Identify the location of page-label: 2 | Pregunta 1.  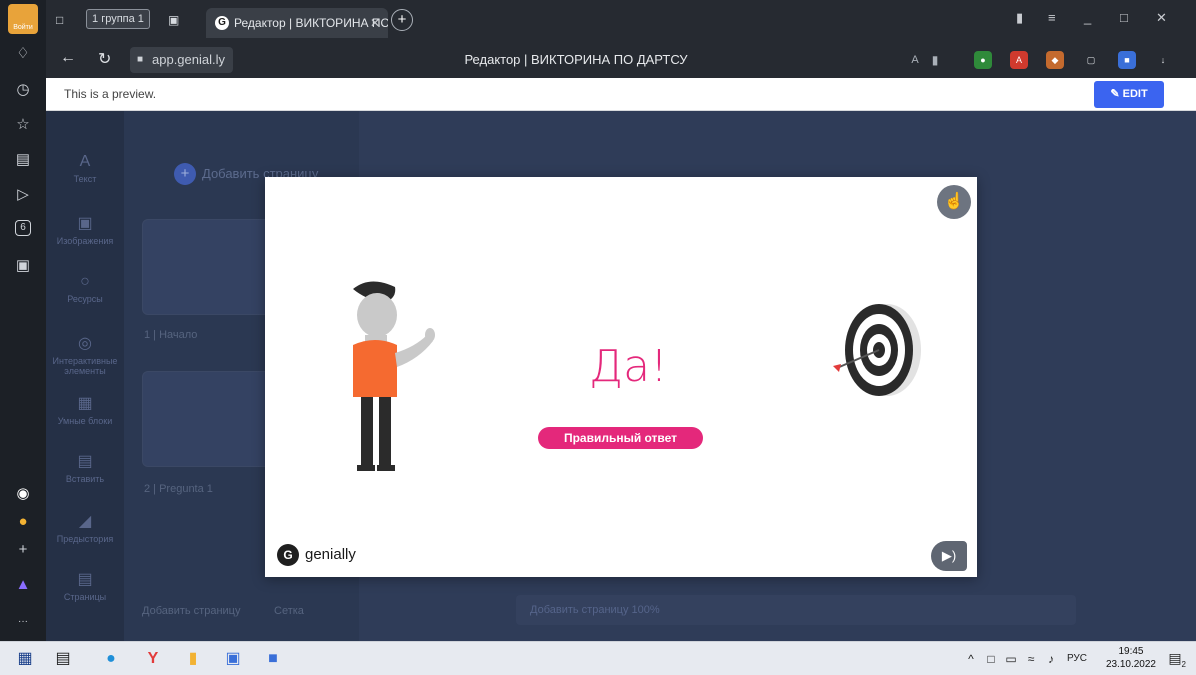
(178, 489).